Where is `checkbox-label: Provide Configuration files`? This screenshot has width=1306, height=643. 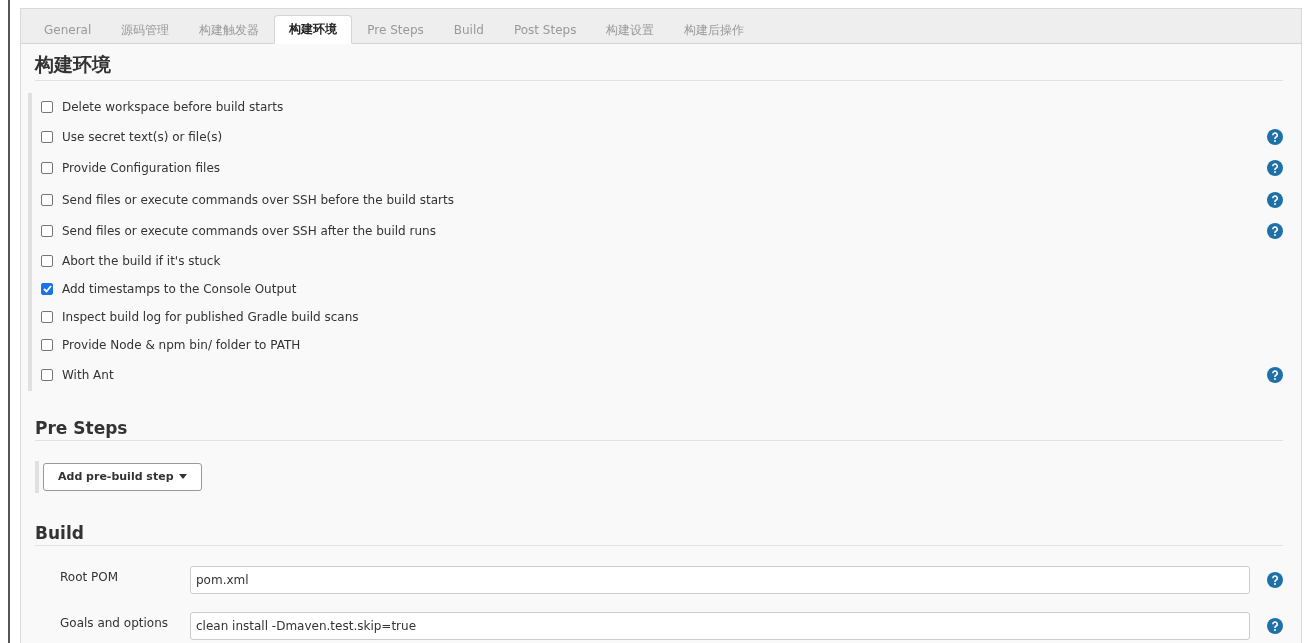
checkbox-label: Provide Configuration files is located at coordinates (141, 168).